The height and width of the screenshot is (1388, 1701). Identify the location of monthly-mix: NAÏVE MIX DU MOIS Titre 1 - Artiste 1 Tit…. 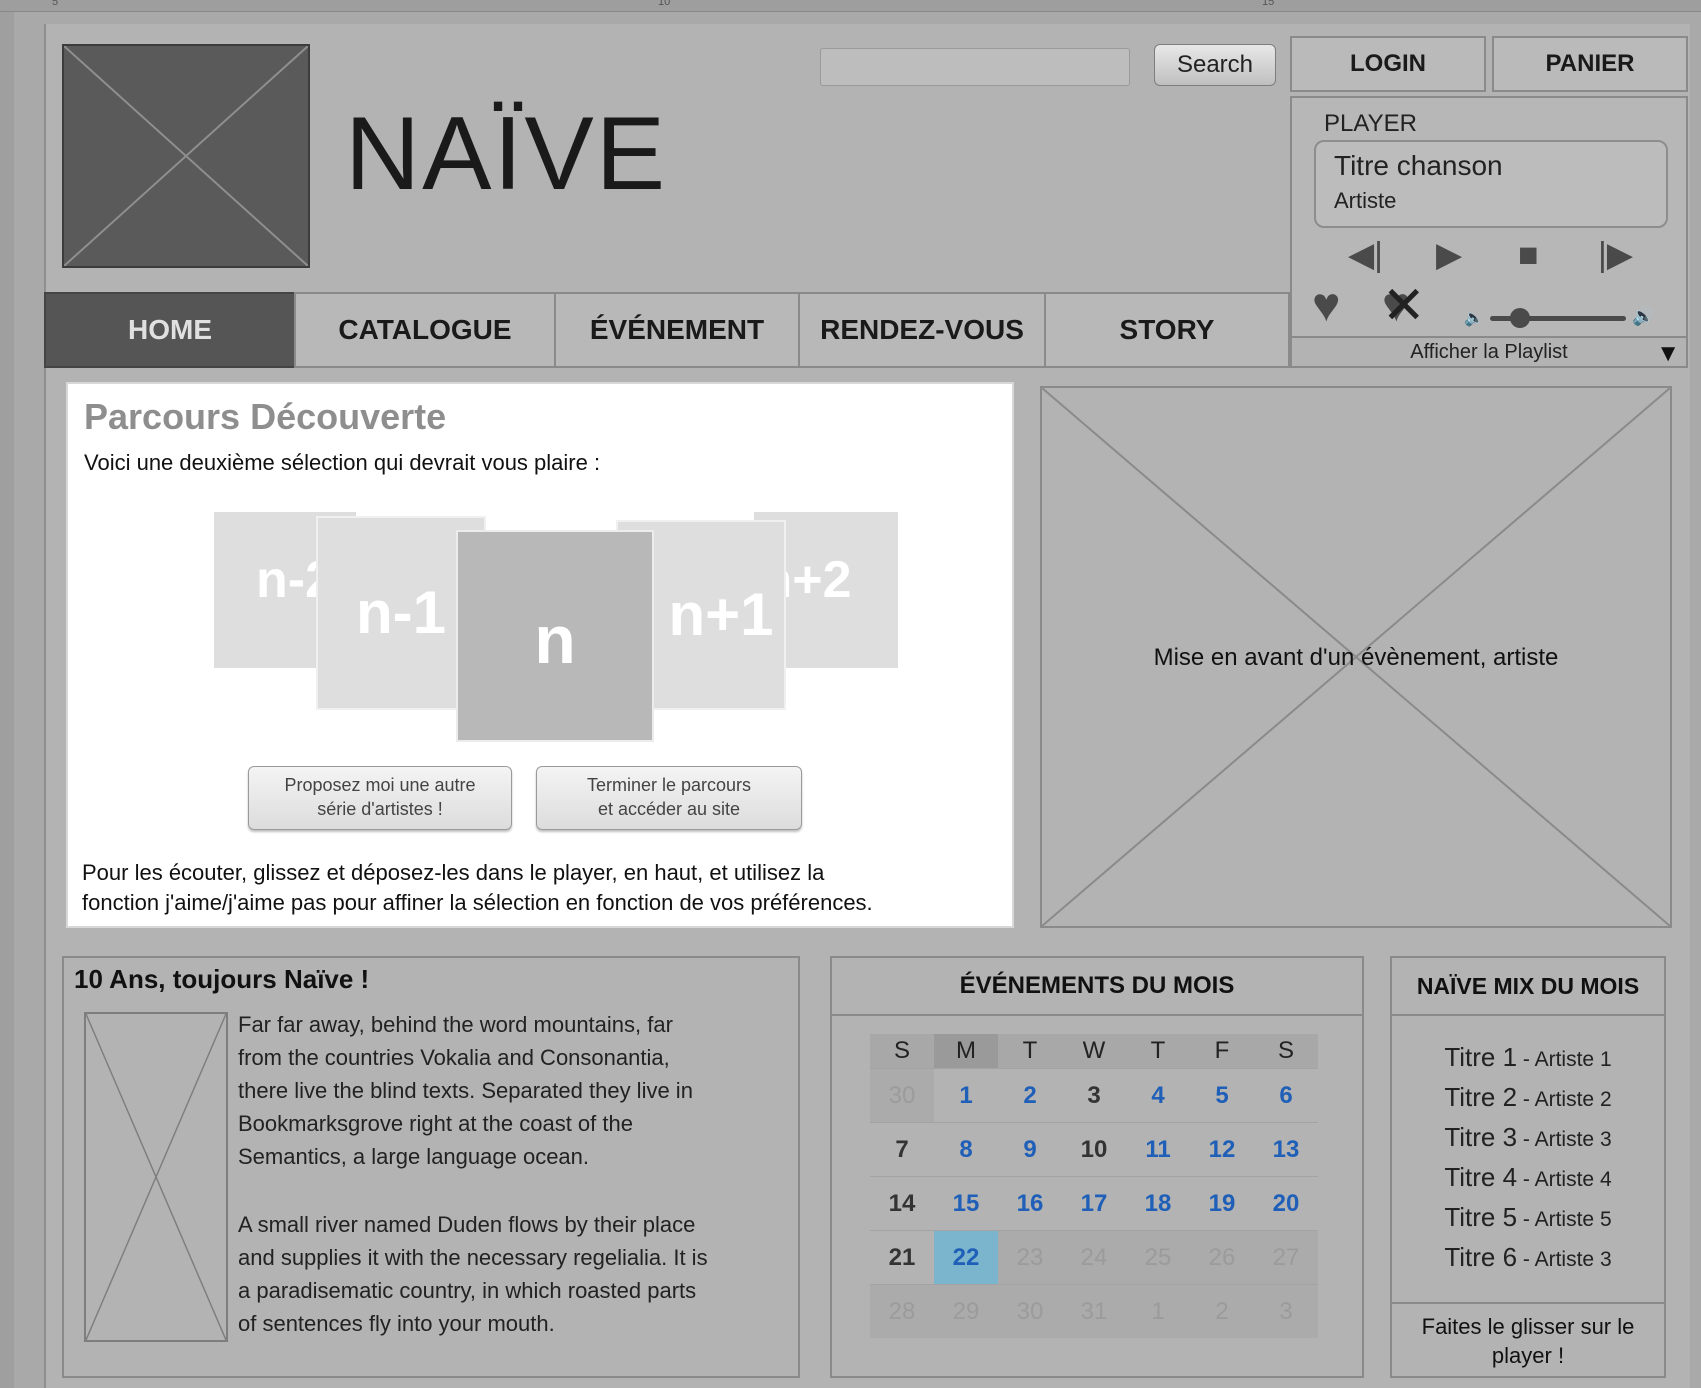
(1528, 1167).